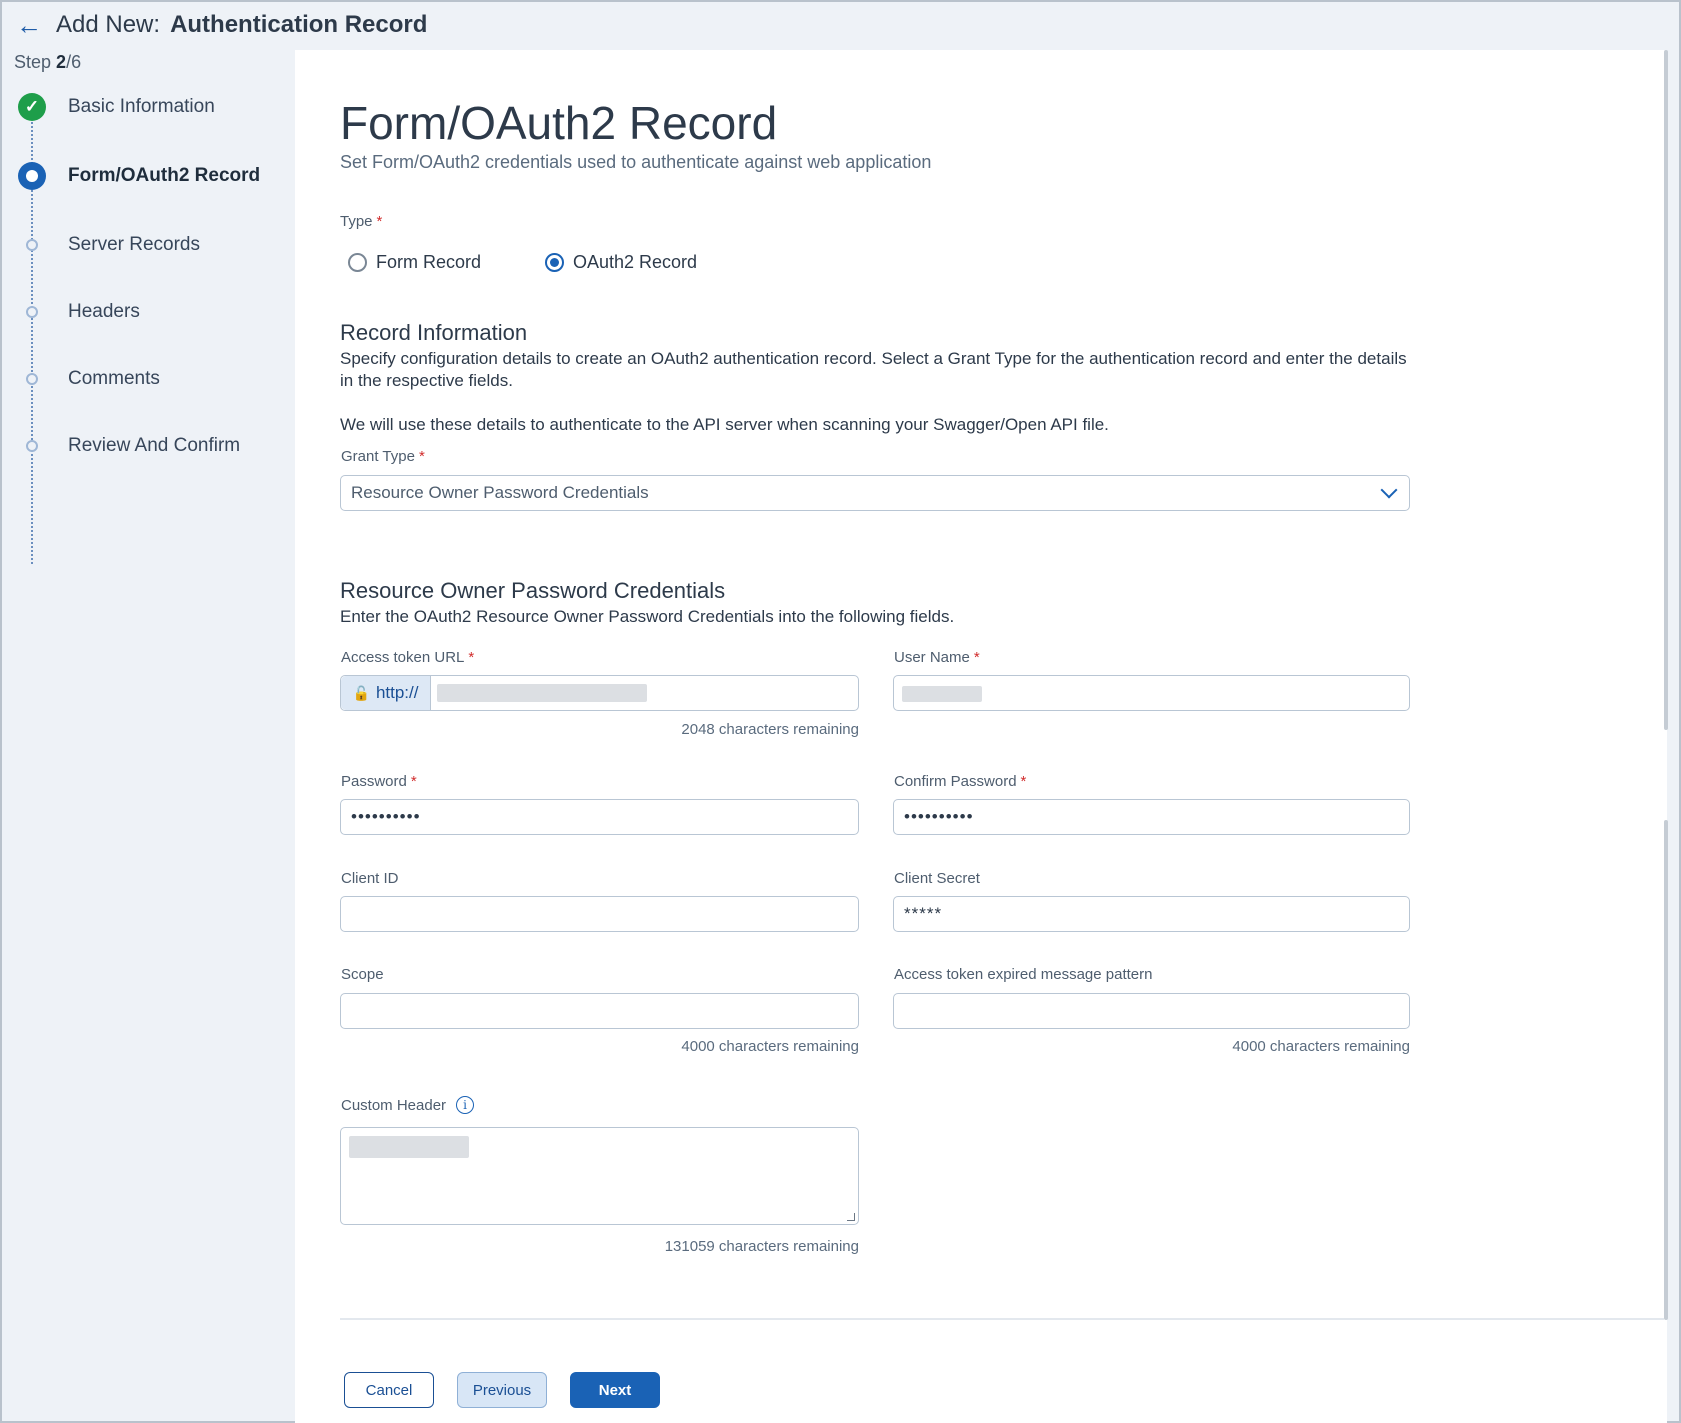 This screenshot has height=1423, width=1681. I want to click on custom-header-label-text: Custom Header, so click(394, 1105).